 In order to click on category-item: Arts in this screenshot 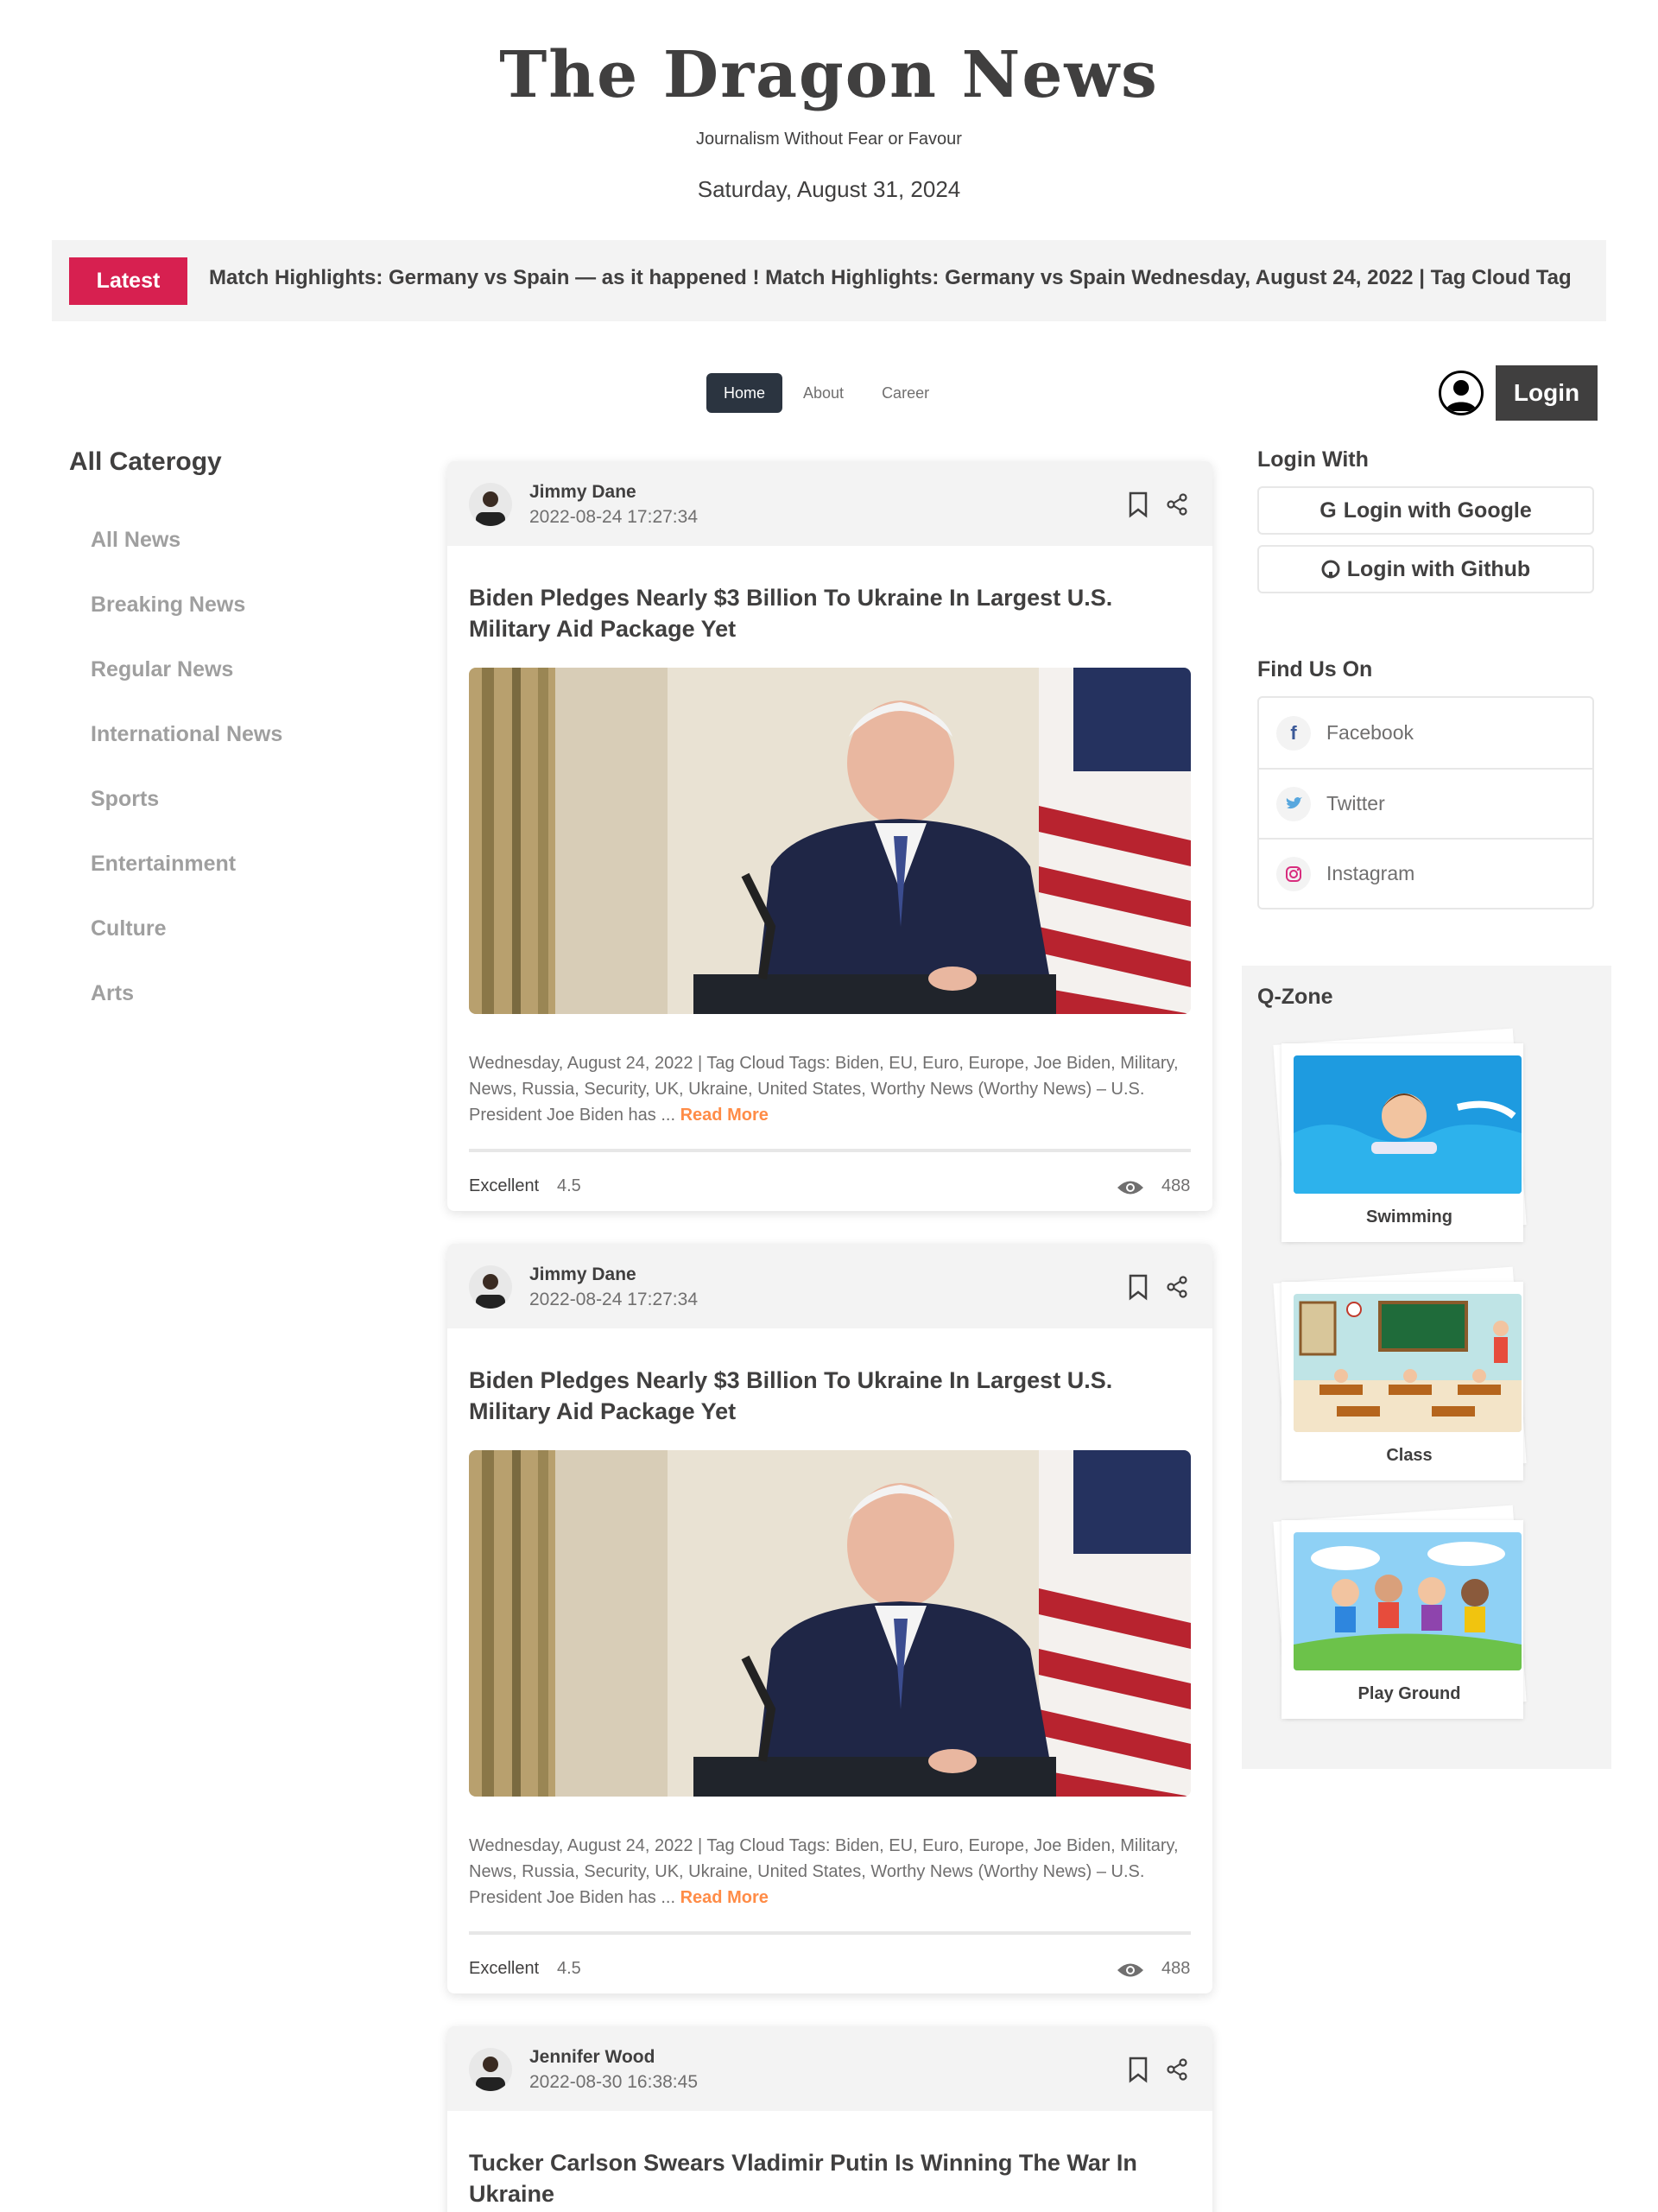, I will do `click(233, 993)`.